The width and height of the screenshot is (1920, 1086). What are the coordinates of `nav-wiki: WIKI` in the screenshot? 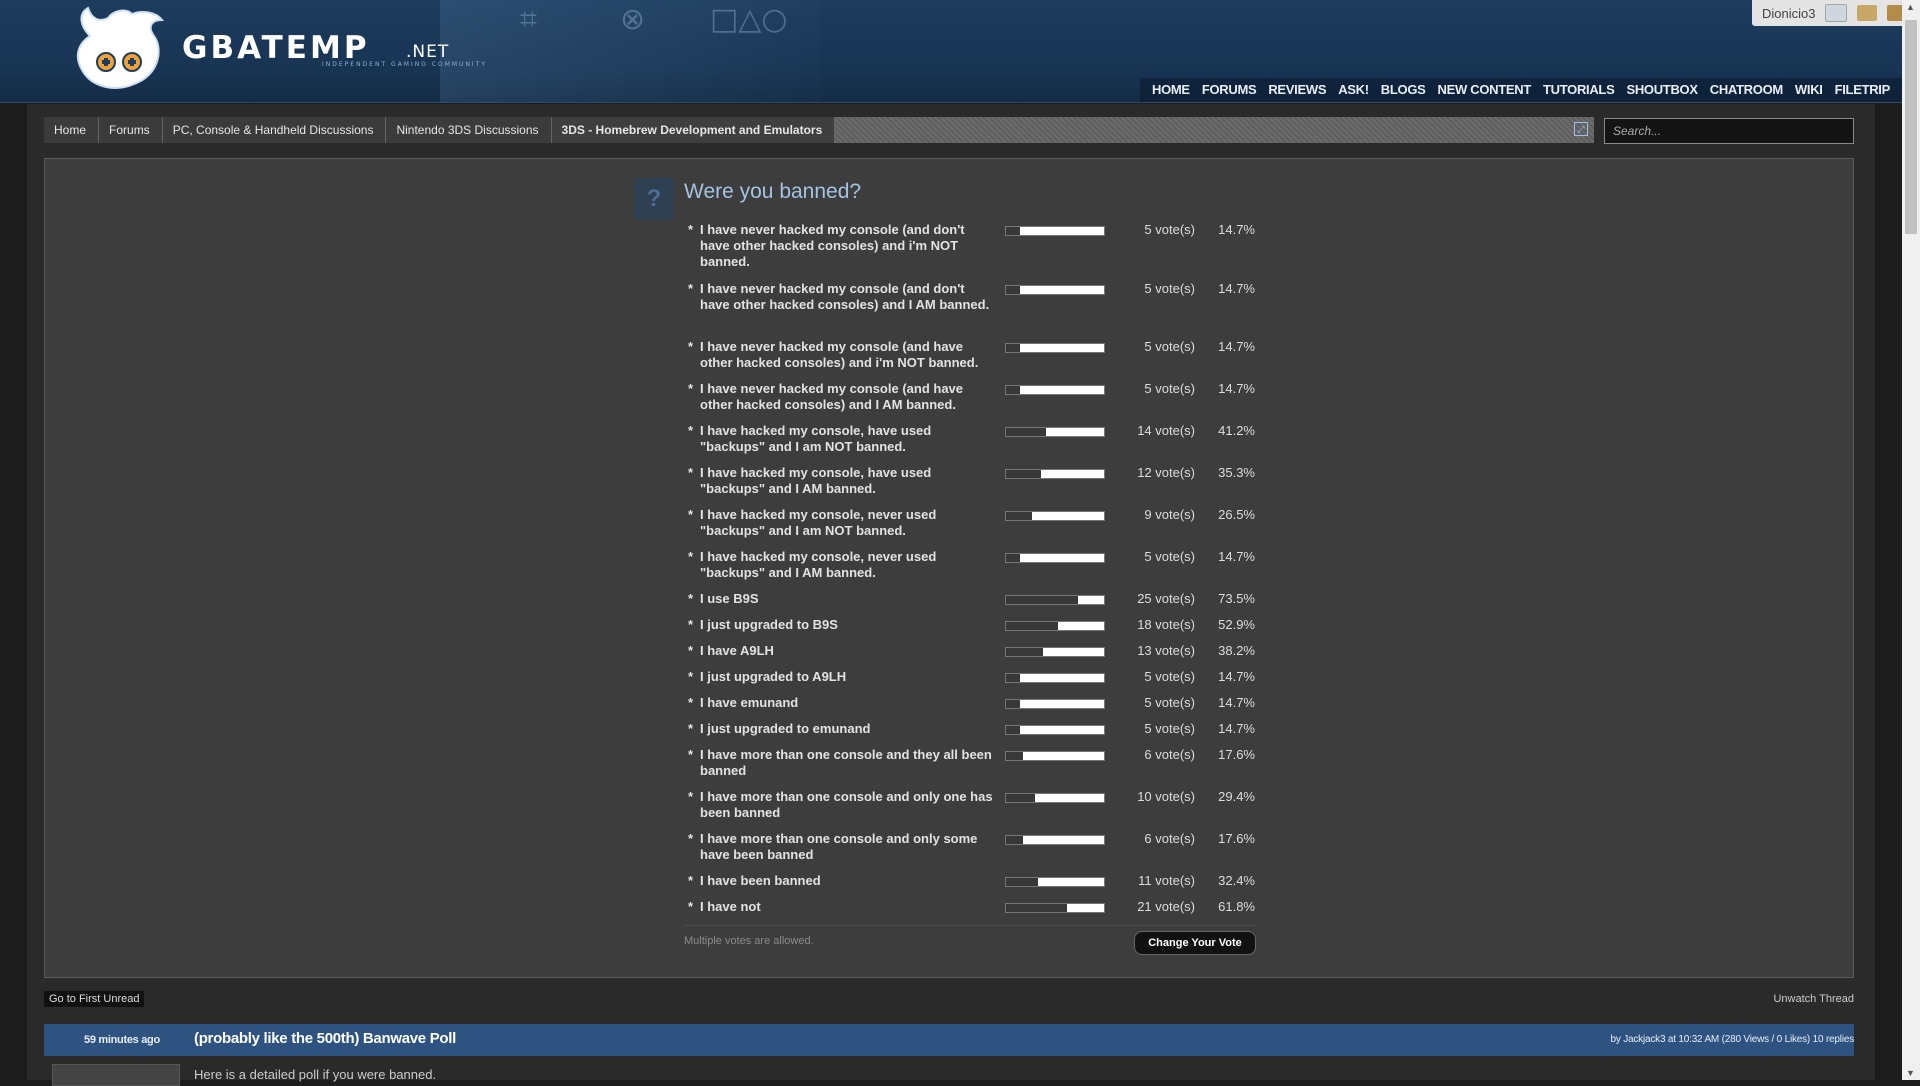 It's located at (1809, 90).